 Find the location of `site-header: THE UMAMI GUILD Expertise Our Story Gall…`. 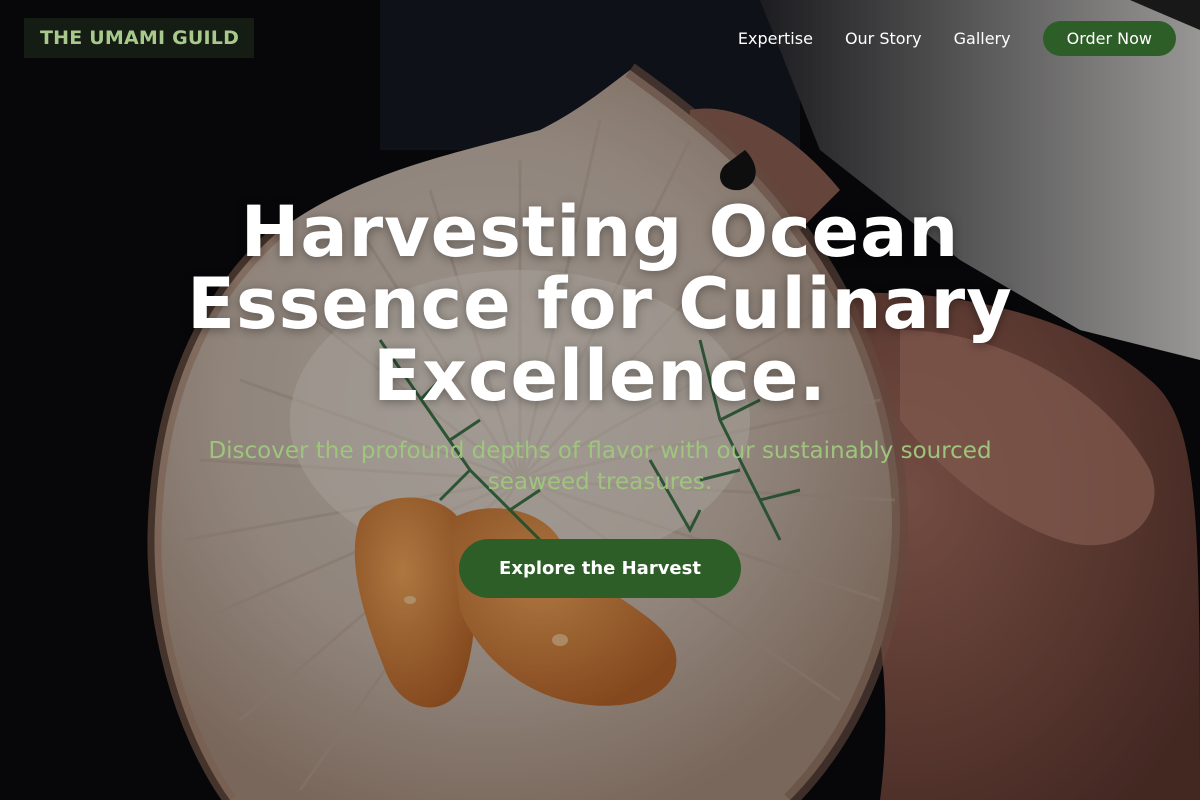

site-header: THE UMAMI GUILD Expertise Our Story Gall… is located at coordinates (600, 38).